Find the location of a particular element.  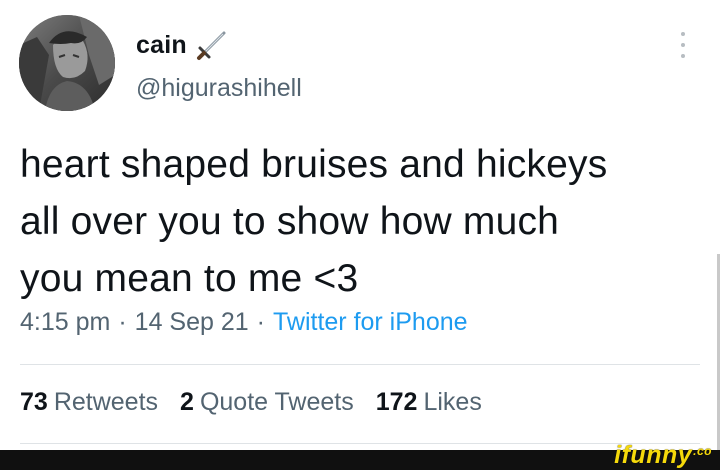

tweet-time: 4:15 pm is located at coordinates (65, 322).